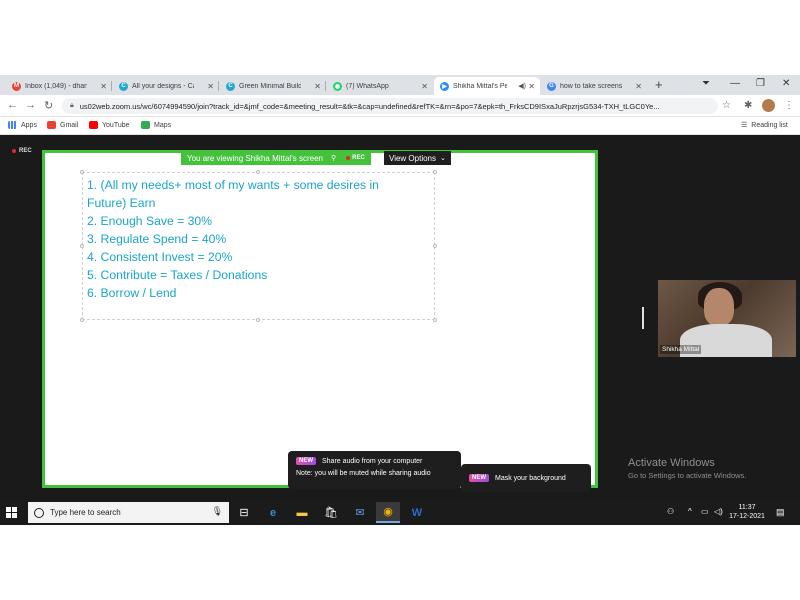 The width and height of the screenshot is (800, 600). I want to click on clock-time: 11:37, so click(747, 507).